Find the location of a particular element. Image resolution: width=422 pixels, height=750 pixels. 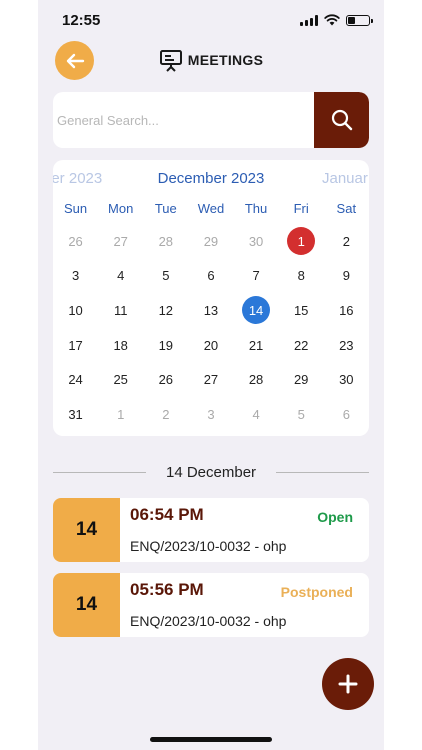

calendar-day-number: 8 is located at coordinates (301, 276).